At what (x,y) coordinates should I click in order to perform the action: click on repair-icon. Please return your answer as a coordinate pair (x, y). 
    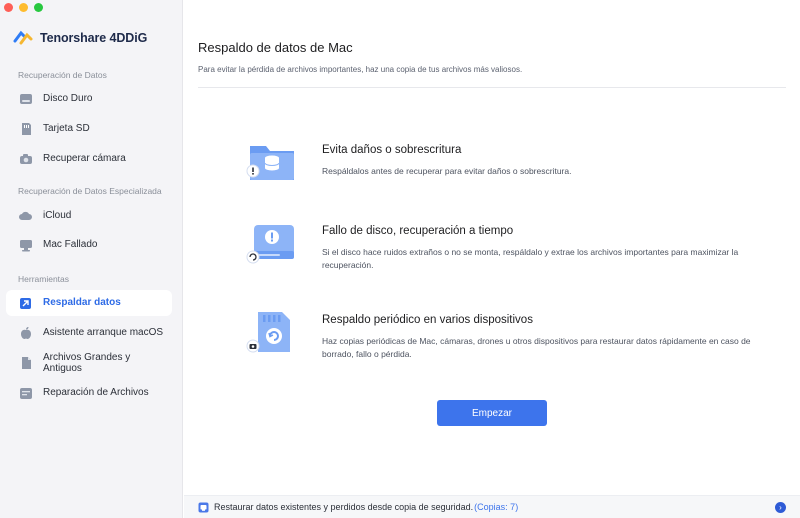
    Looking at the image, I should click on (25, 393).